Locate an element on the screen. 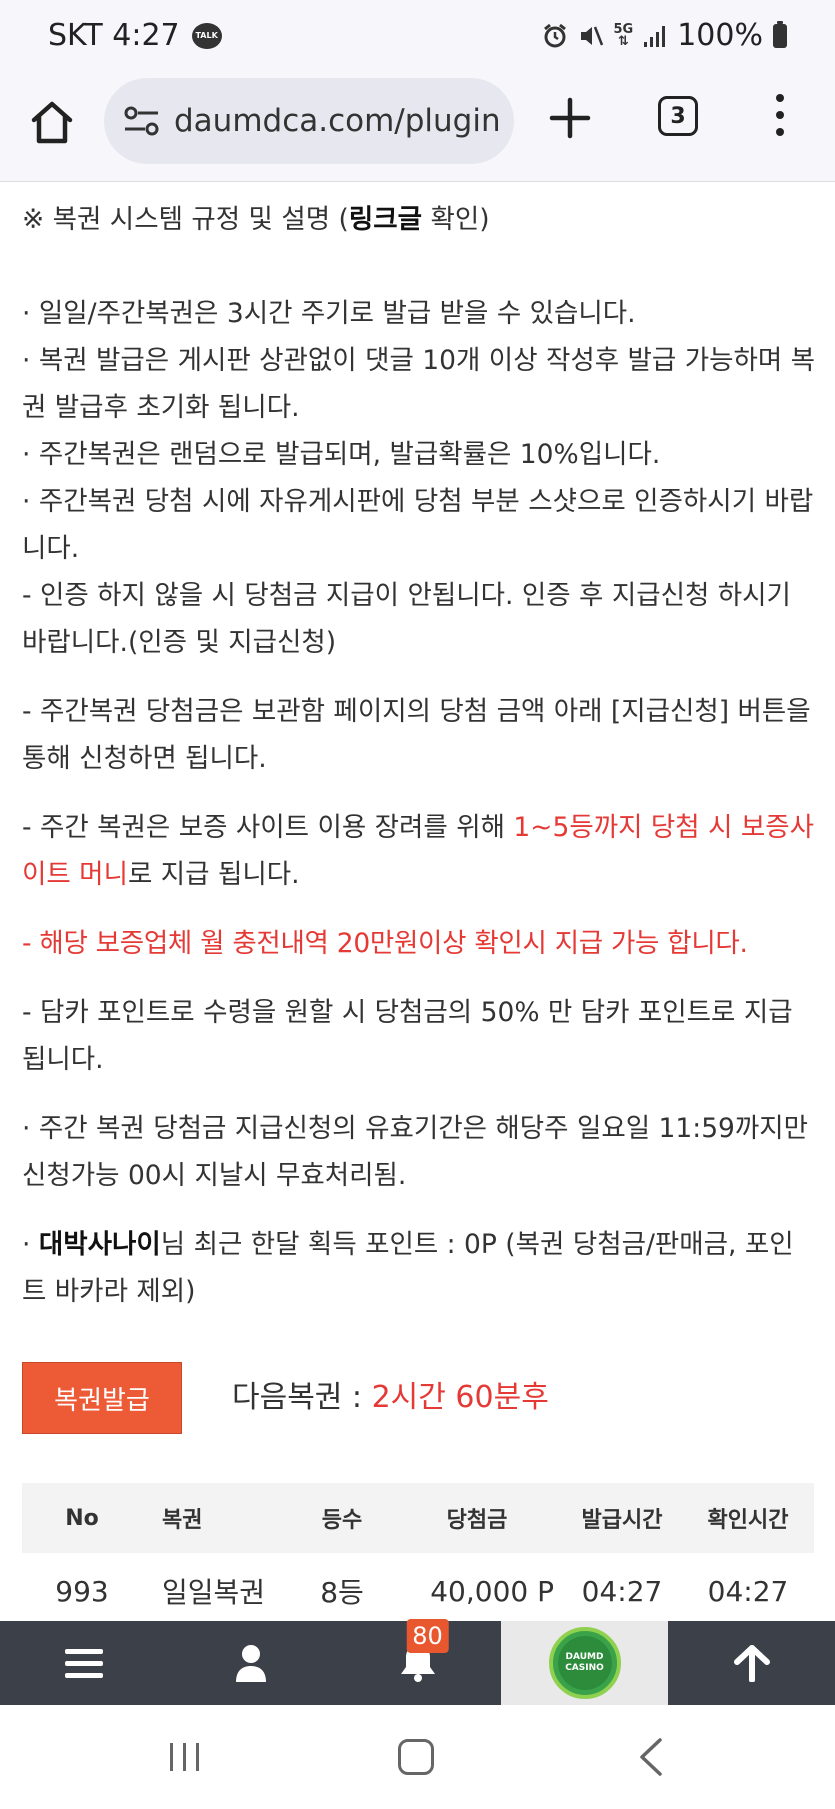  site-settings-icon is located at coordinates (142, 121).